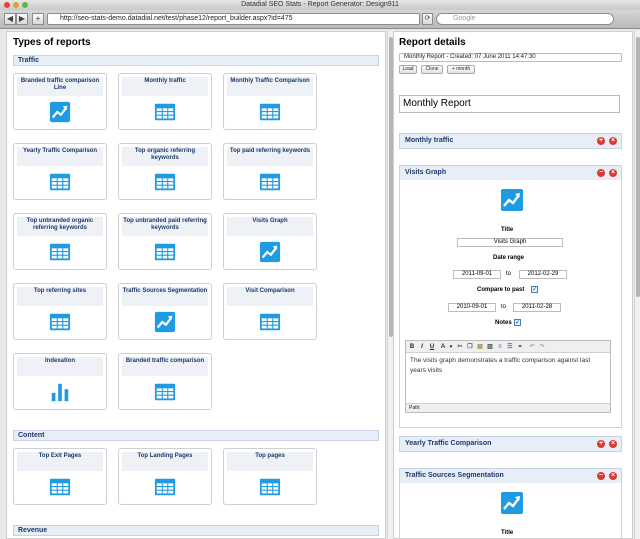  Describe the element at coordinates (429, 140) in the screenshot. I see `widget-monthly-traffic-title: Monthly traffic` at that location.